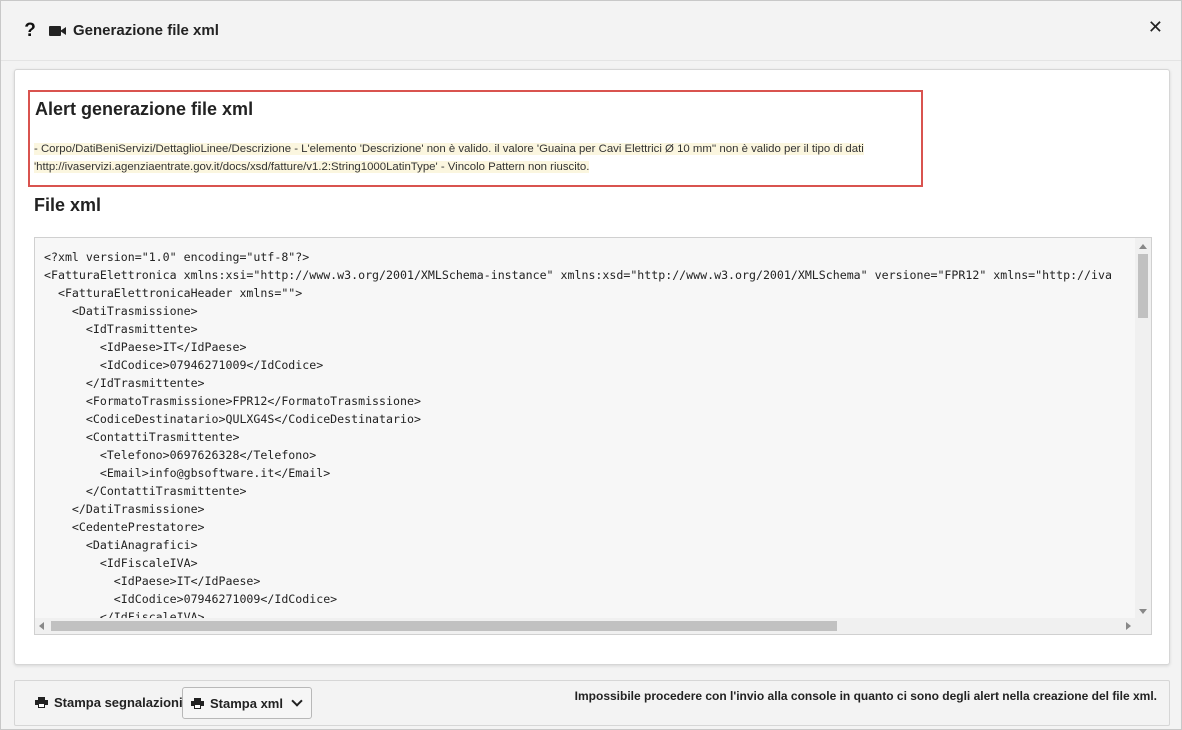  What do you see at coordinates (444, 626) in the screenshot?
I see `horizontal-scroll-thumb` at bounding box center [444, 626].